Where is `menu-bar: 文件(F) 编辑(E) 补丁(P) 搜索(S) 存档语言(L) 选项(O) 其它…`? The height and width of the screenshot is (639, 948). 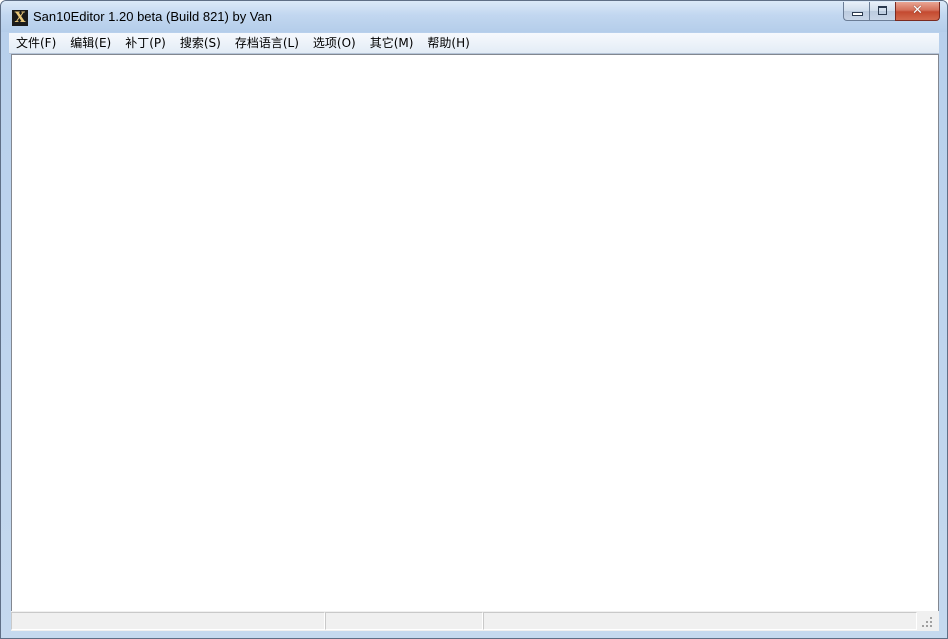 menu-bar: 文件(F) 编辑(E) 补丁(P) 搜索(S) 存档语言(L) 选项(O) 其它… is located at coordinates (474, 43).